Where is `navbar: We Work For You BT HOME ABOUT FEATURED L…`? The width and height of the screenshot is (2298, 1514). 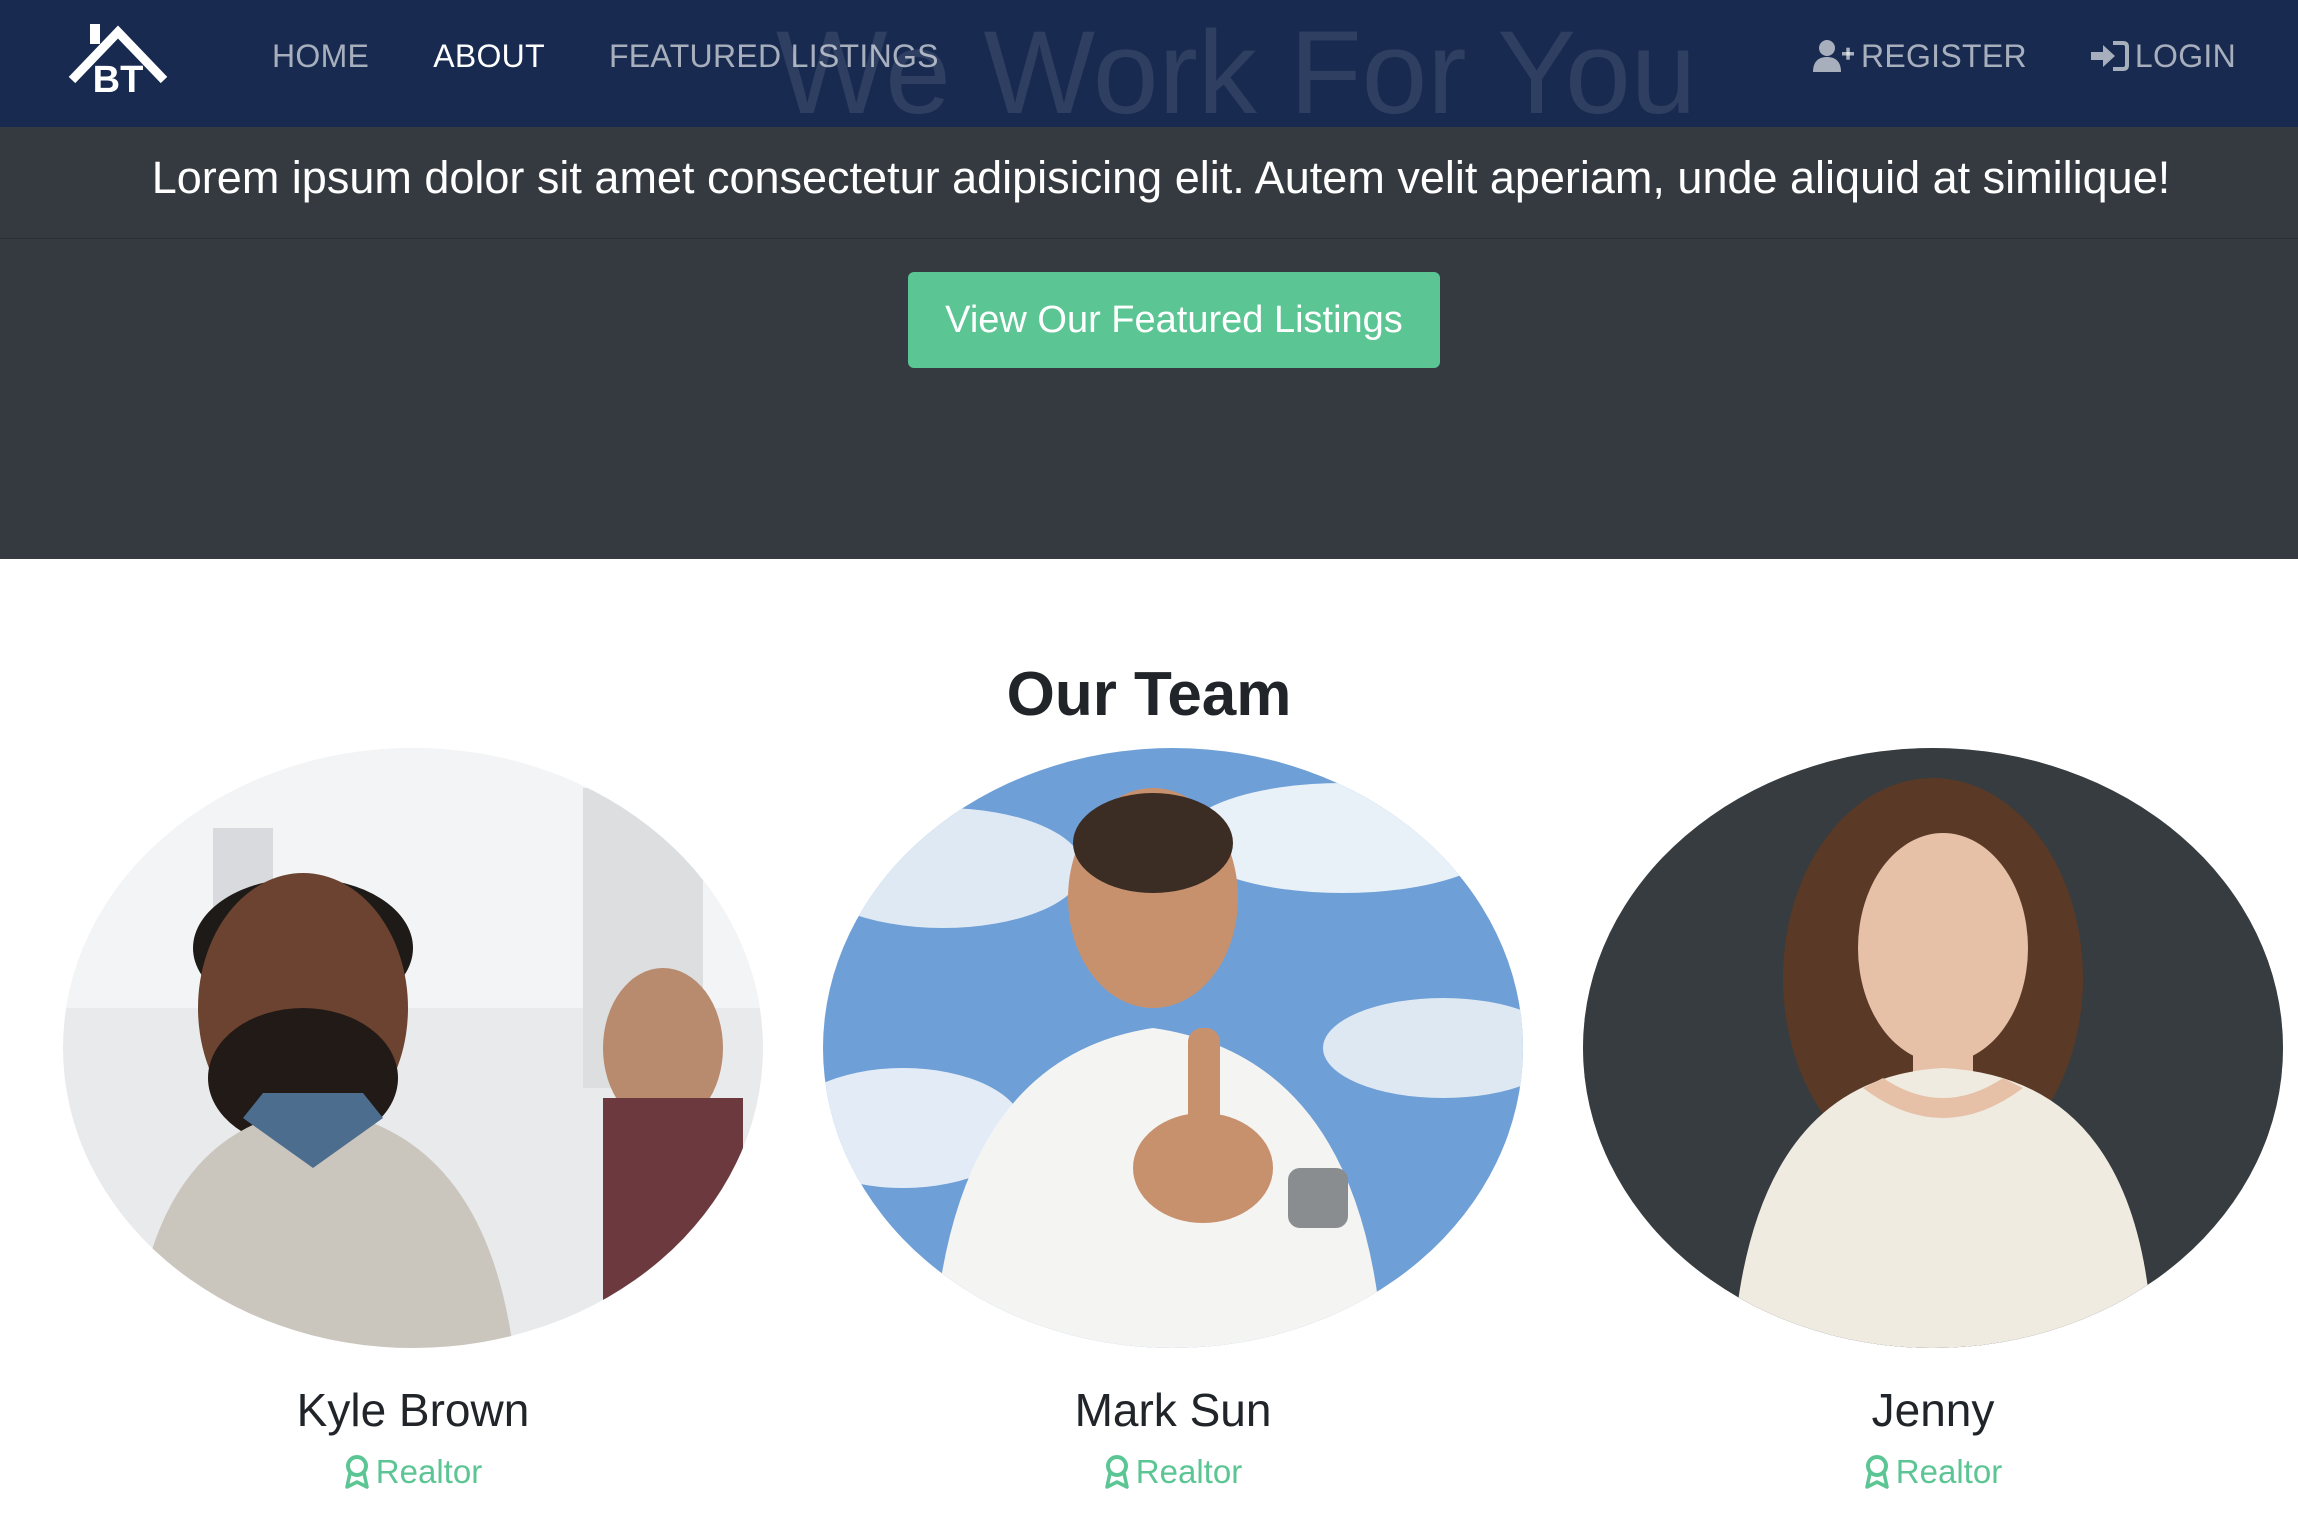 navbar: We Work For You BT HOME ABOUT FEATURED L… is located at coordinates (1149, 63).